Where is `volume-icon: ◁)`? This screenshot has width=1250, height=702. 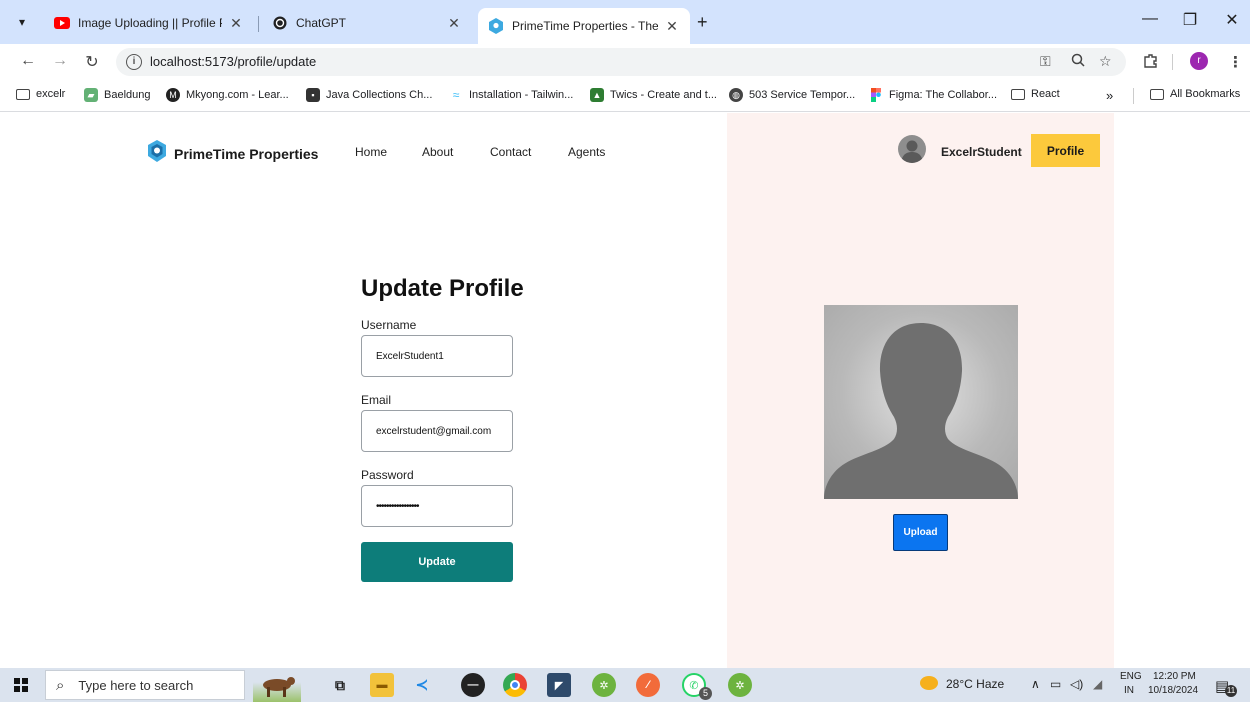
volume-icon: ◁) is located at coordinates (1076, 684).